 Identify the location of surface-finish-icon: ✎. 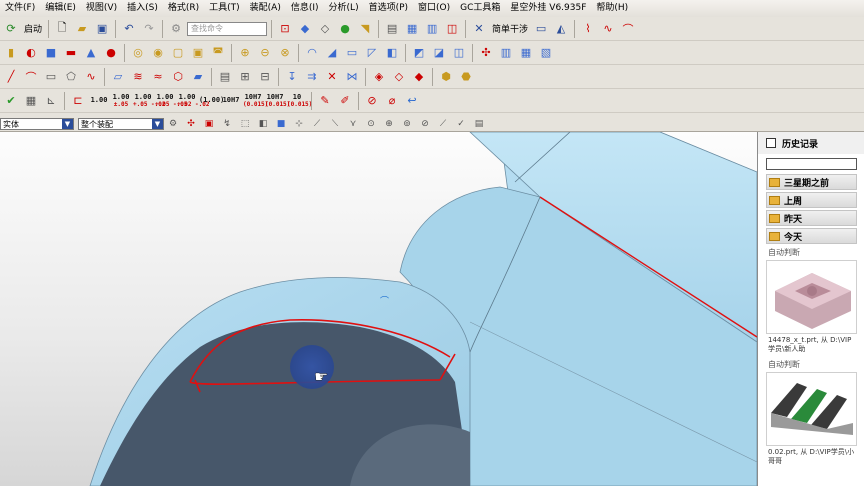
(325, 101).